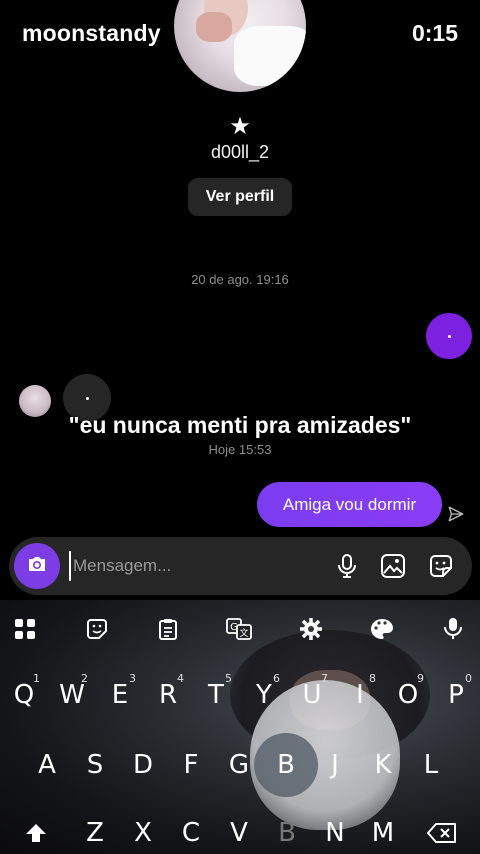  What do you see at coordinates (383, 831) in the screenshot?
I see `key-m: M` at bounding box center [383, 831].